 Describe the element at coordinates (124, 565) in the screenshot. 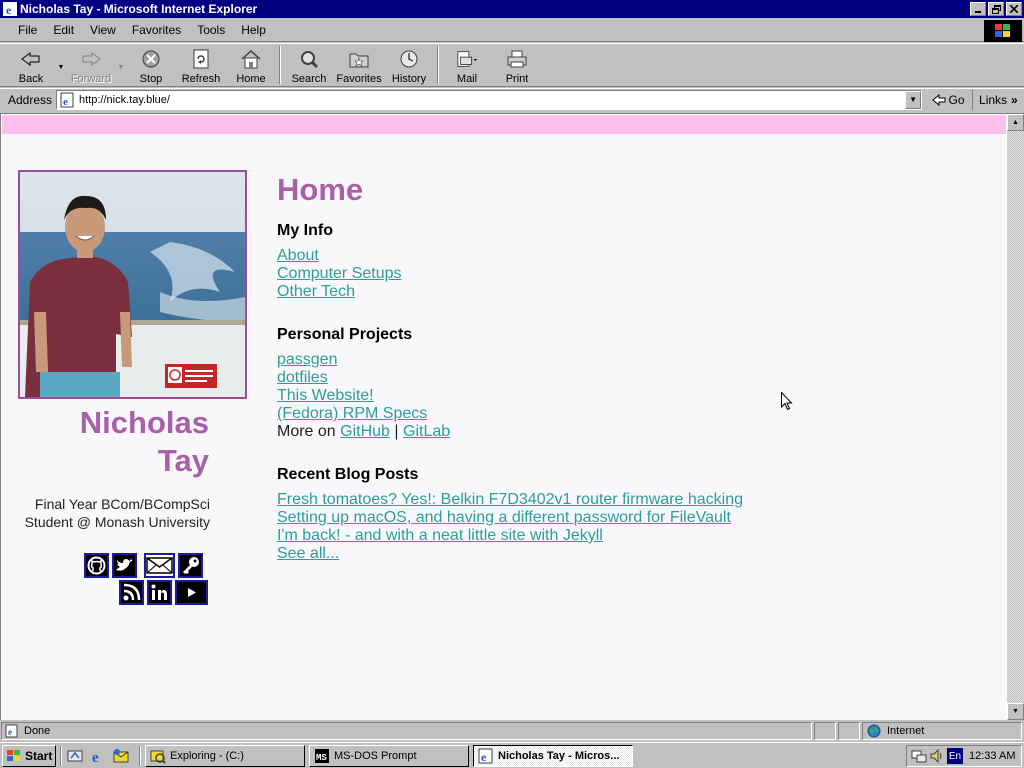

I see `twitter-link` at that location.